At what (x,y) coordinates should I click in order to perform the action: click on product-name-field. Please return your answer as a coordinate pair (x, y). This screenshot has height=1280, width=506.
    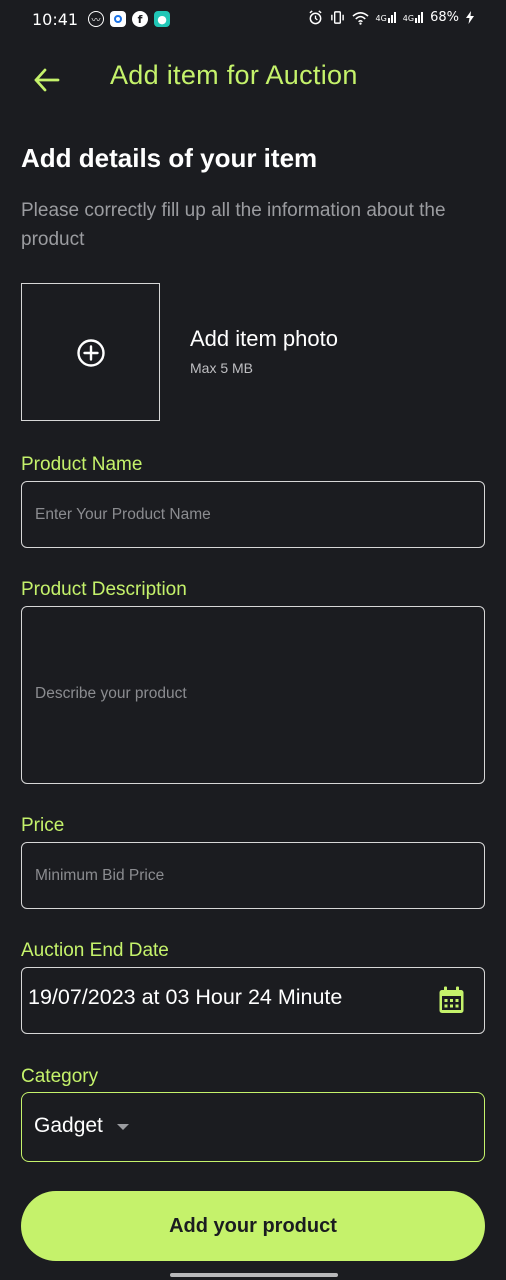
    Looking at the image, I should click on (253, 514).